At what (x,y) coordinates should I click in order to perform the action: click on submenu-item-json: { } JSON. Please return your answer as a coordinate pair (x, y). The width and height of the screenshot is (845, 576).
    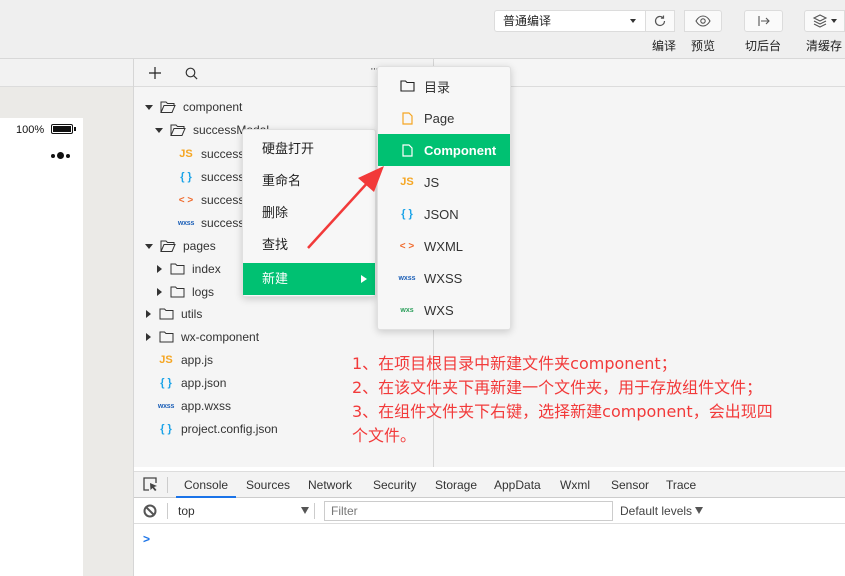
    Looking at the image, I should click on (444, 214).